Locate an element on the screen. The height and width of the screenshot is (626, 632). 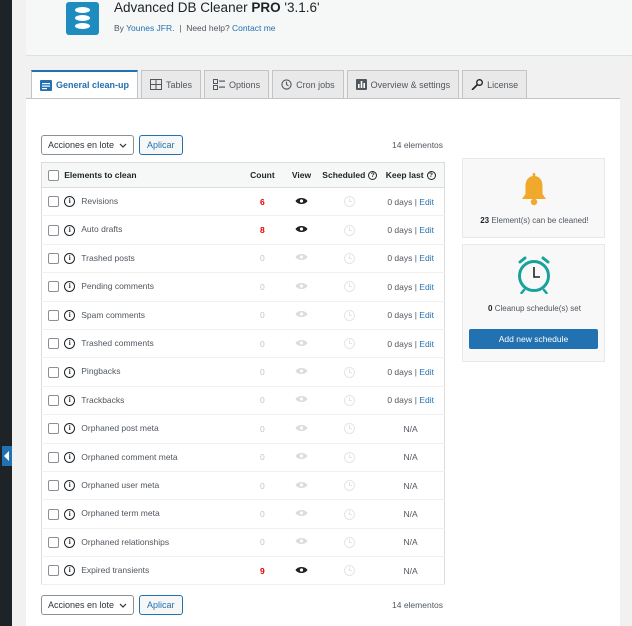
cleanable-summary-box: 23 Element(s) can be cleaned! is located at coordinates (533, 198).